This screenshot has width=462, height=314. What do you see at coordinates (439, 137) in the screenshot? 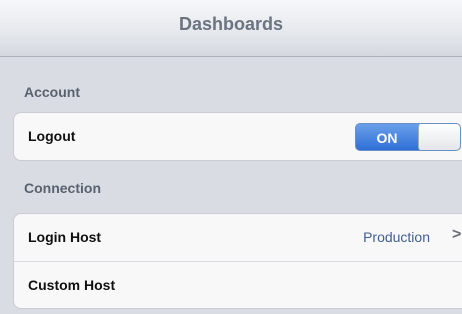
I see `toggle-knob` at bounding box center [439, 137].